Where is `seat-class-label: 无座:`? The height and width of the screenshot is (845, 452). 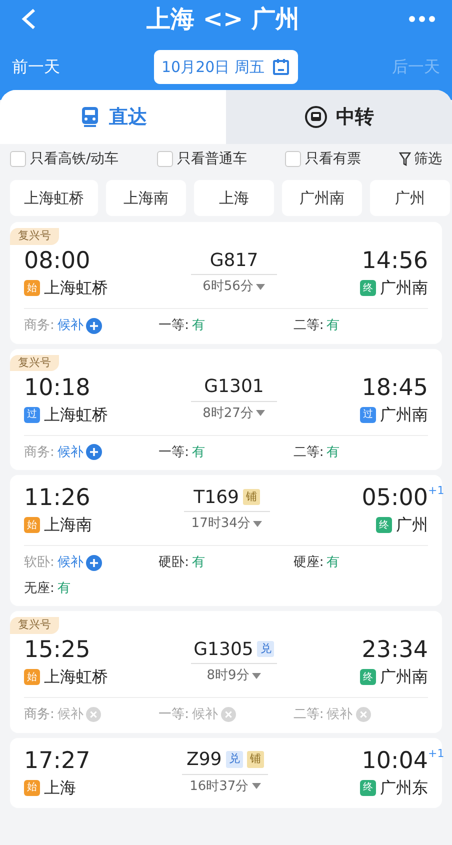 seat-class-label: 无座: is located at coordinates (39, 589).